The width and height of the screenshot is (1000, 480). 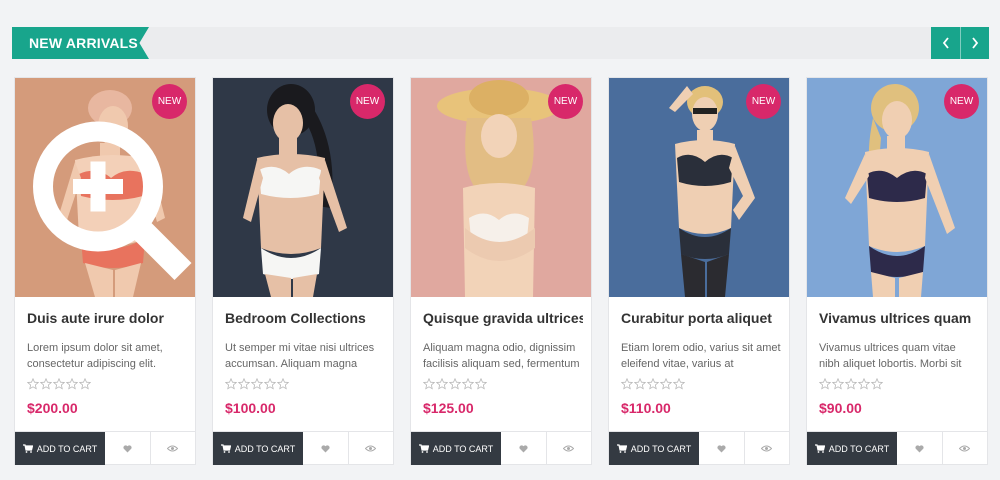 What do you see at coordinates (107, 318) in the screenshot?
I see `product-name: Duis aute irure dolor` at bounding box center [107, 318].